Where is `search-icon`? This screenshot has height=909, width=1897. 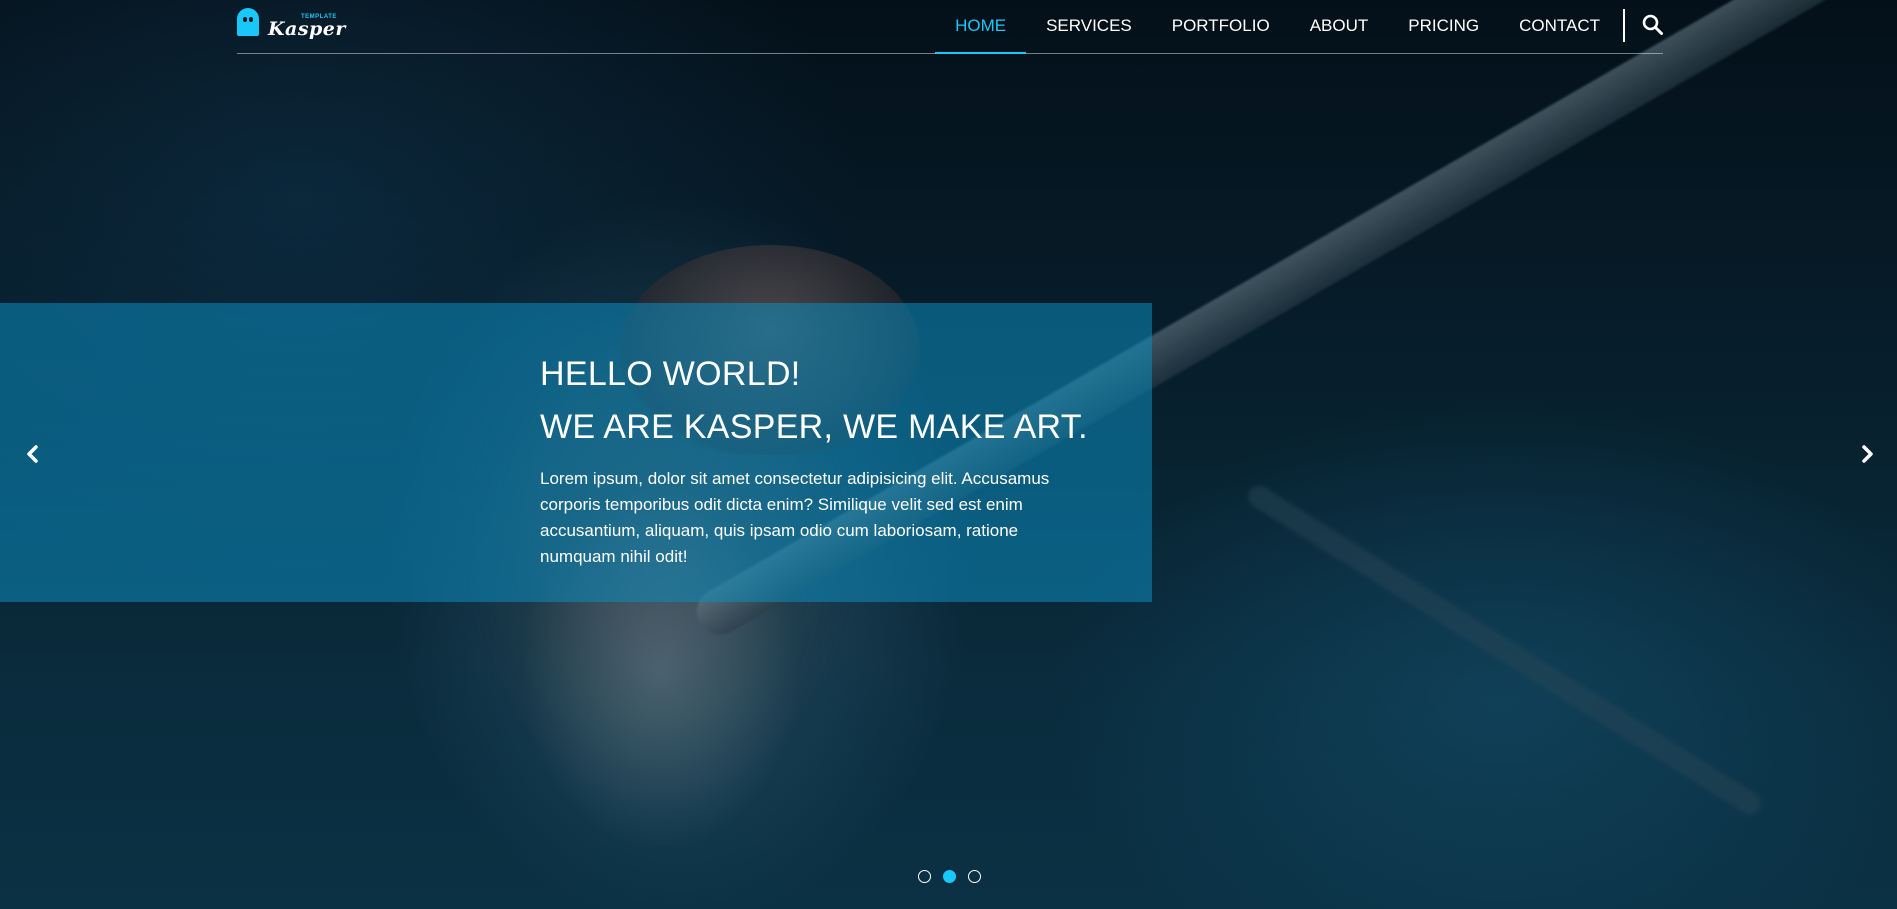
search-icon is located at coordinates (1652, 24).